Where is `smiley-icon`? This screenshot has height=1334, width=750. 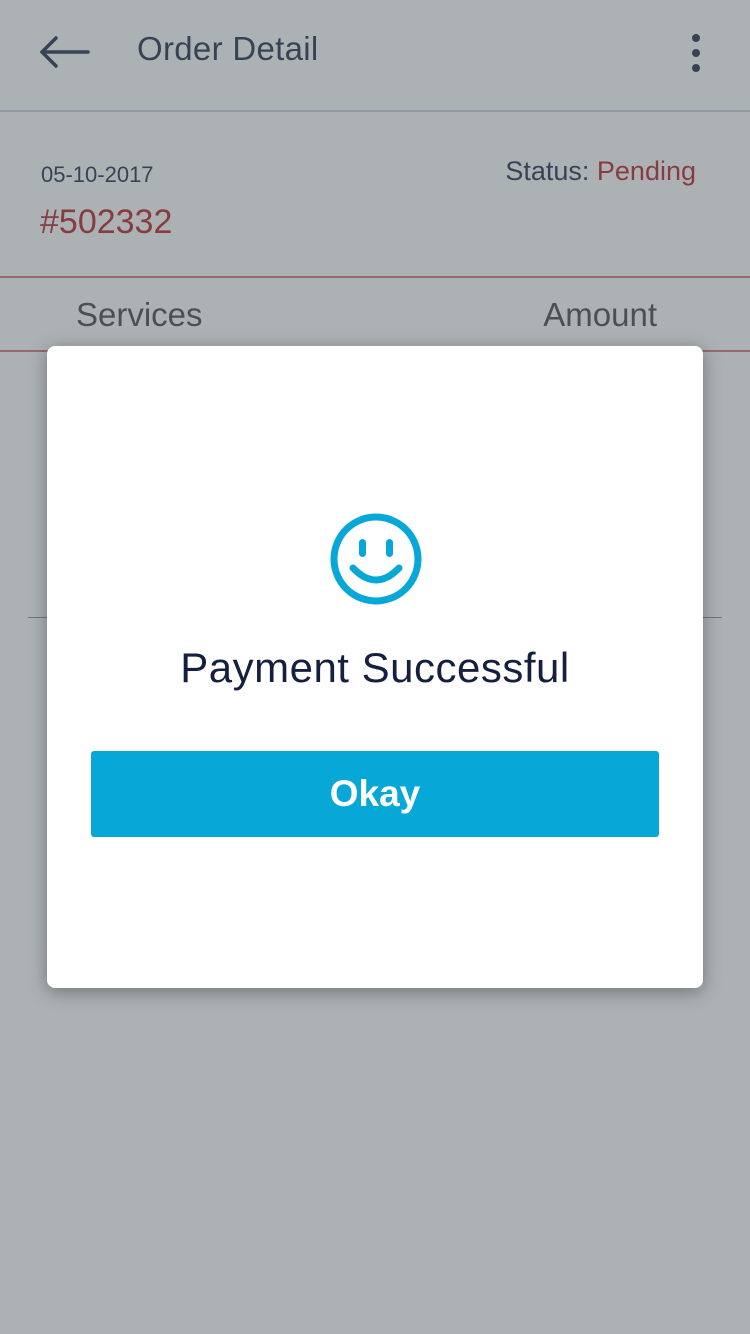
smiley-icon is located at coordinates (376, 559).